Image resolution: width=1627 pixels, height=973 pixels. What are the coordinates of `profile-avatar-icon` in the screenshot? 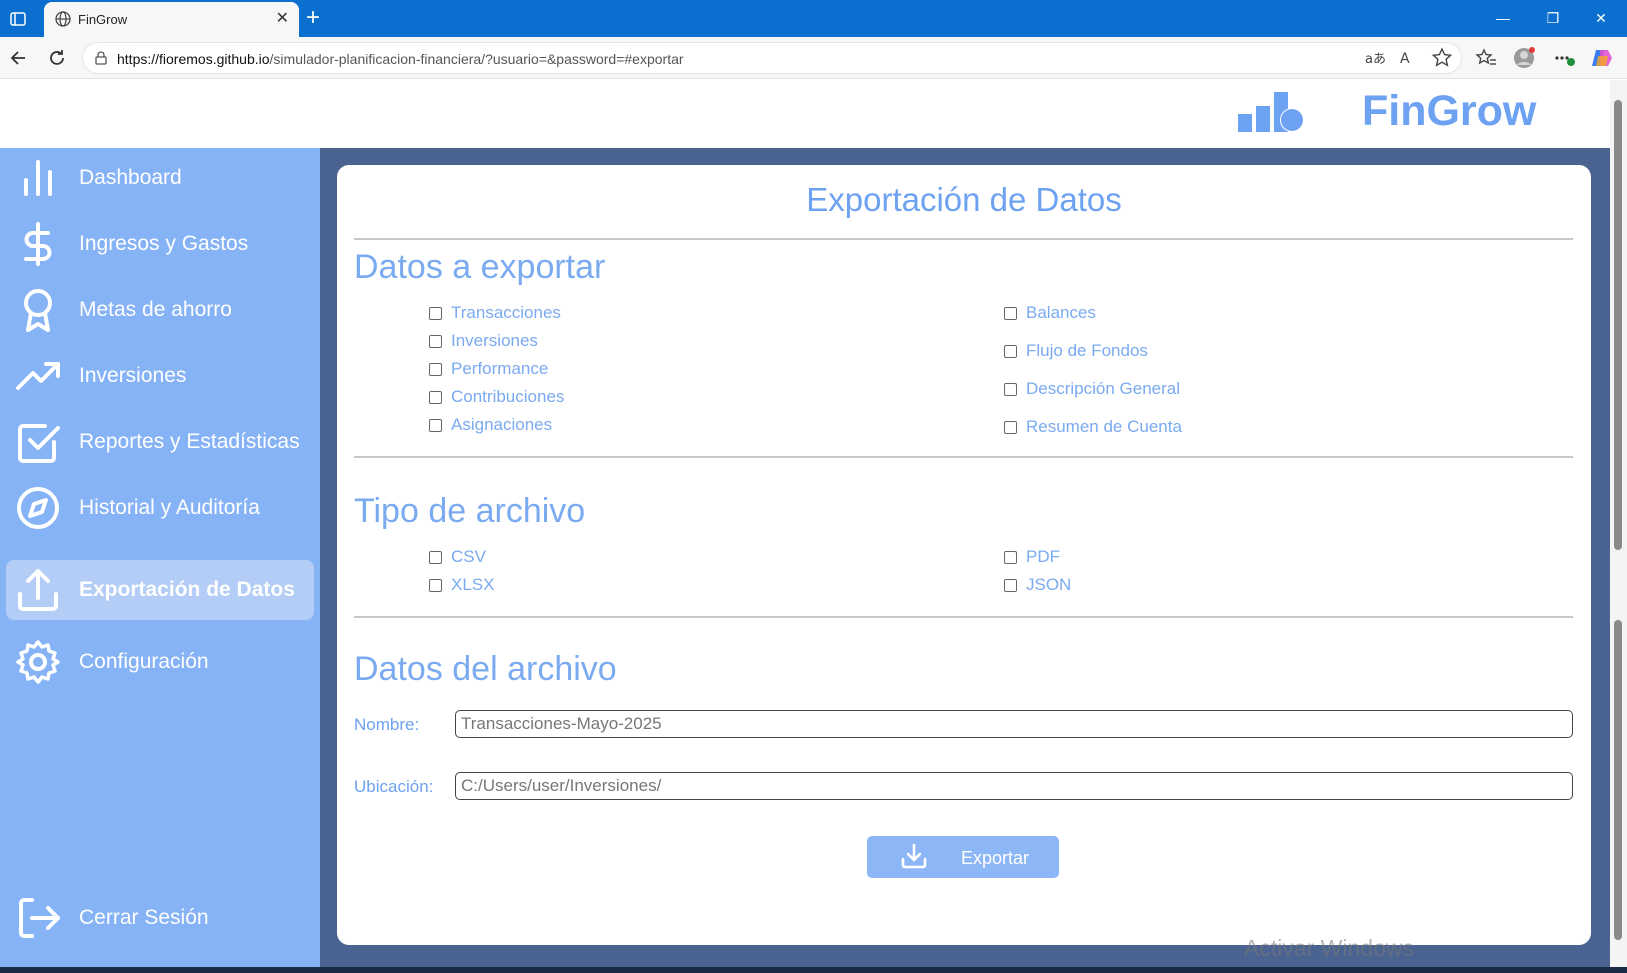 It's located at (1524, 58).